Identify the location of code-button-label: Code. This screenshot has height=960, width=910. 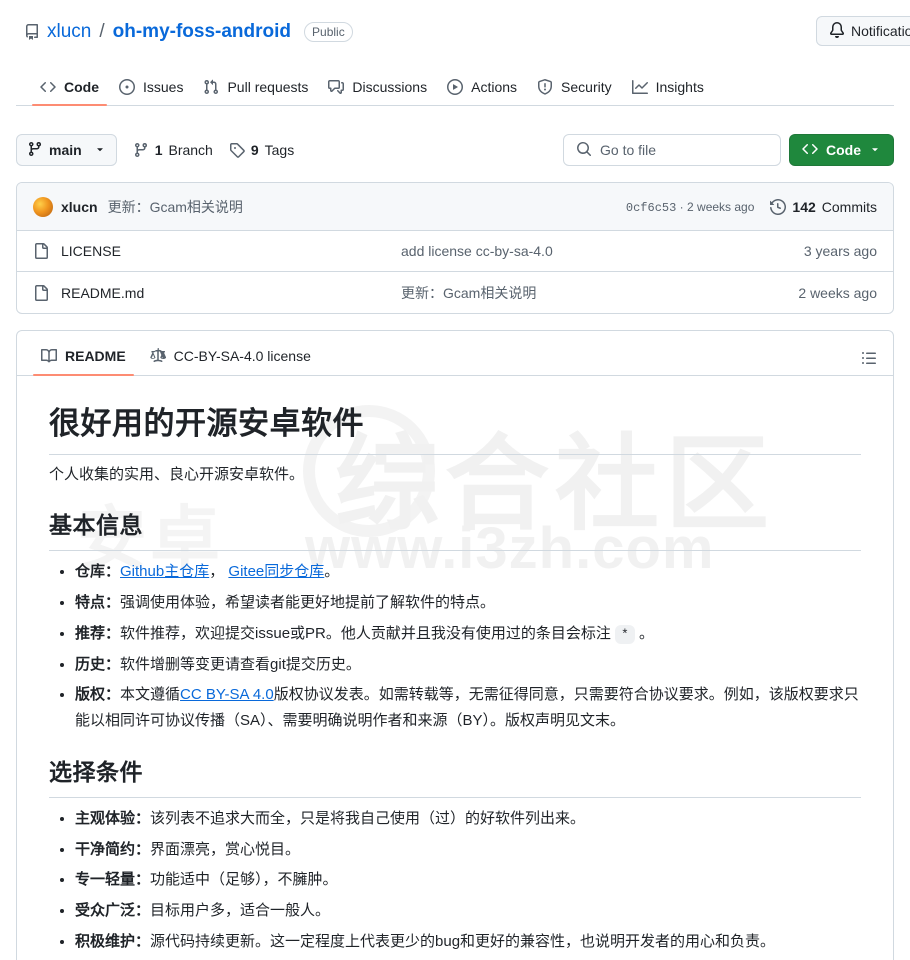
(843, 150).